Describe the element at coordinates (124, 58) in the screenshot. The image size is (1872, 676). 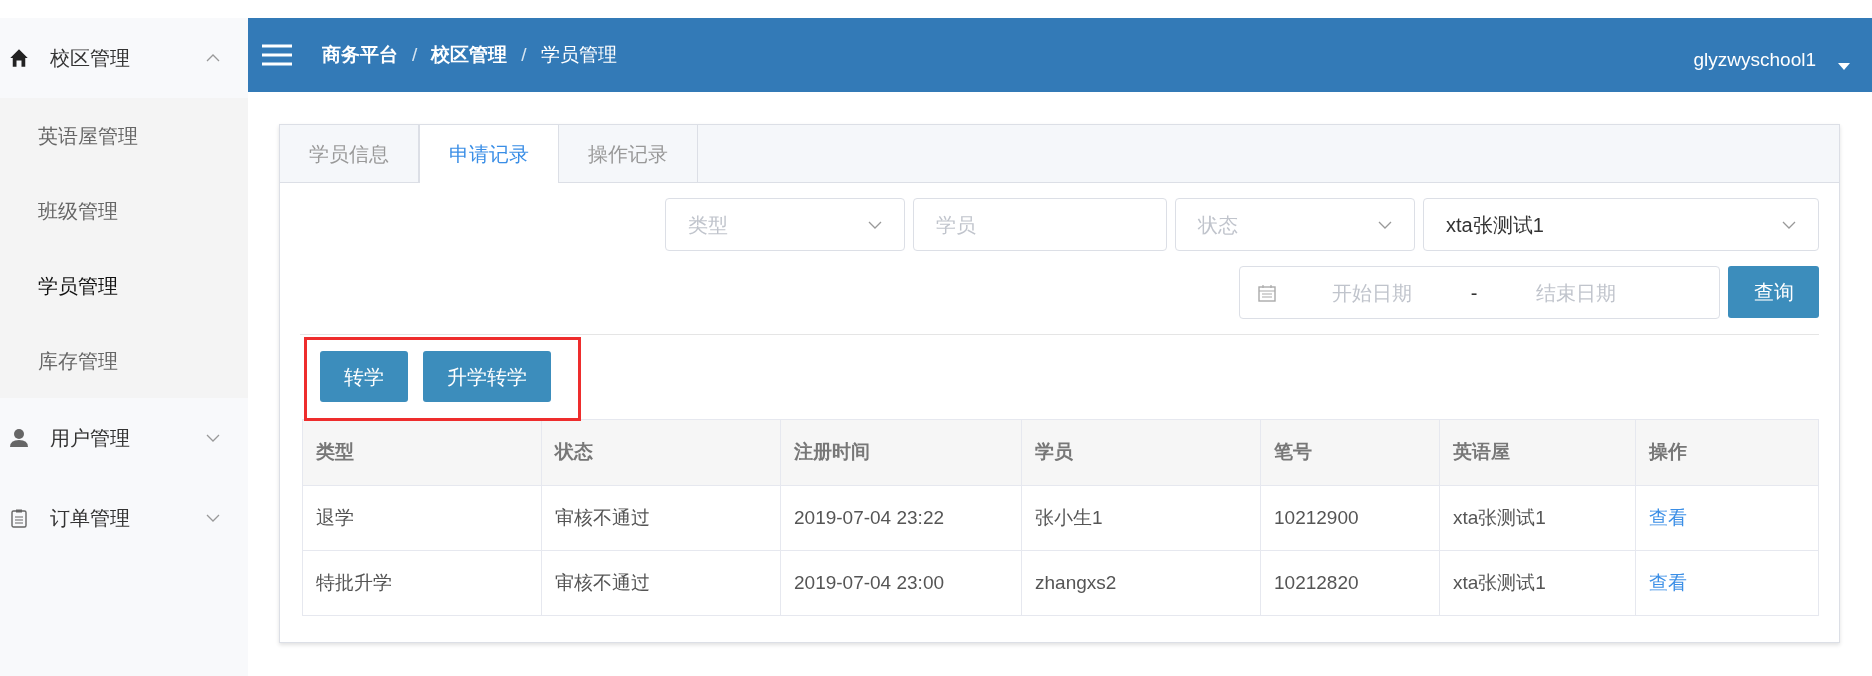
I see `sidebar-group: 校区管理` at that location.